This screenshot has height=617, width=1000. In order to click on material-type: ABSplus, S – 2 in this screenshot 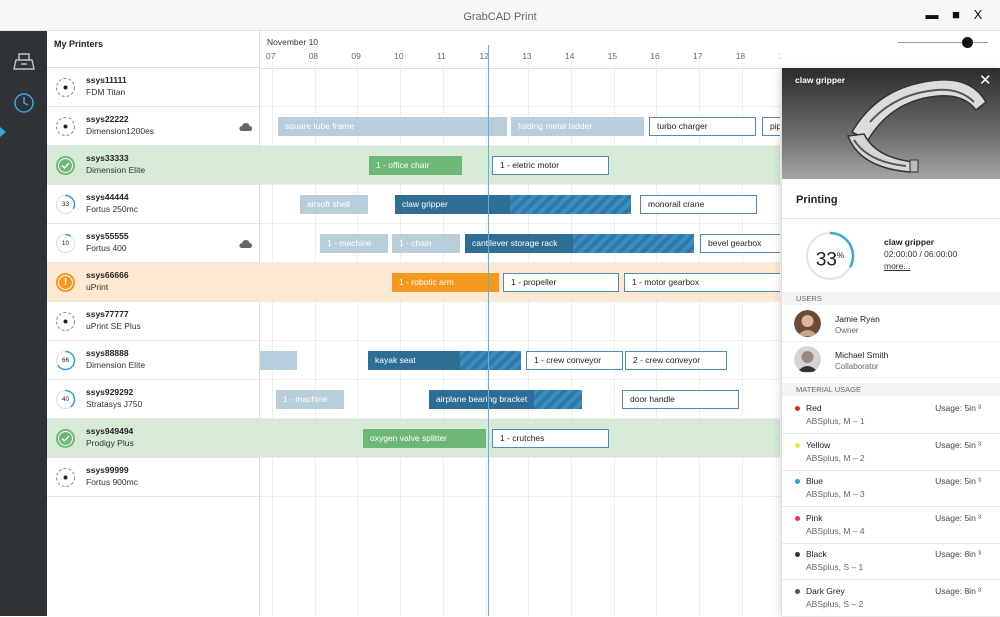, I will do `click(835, 603)`.